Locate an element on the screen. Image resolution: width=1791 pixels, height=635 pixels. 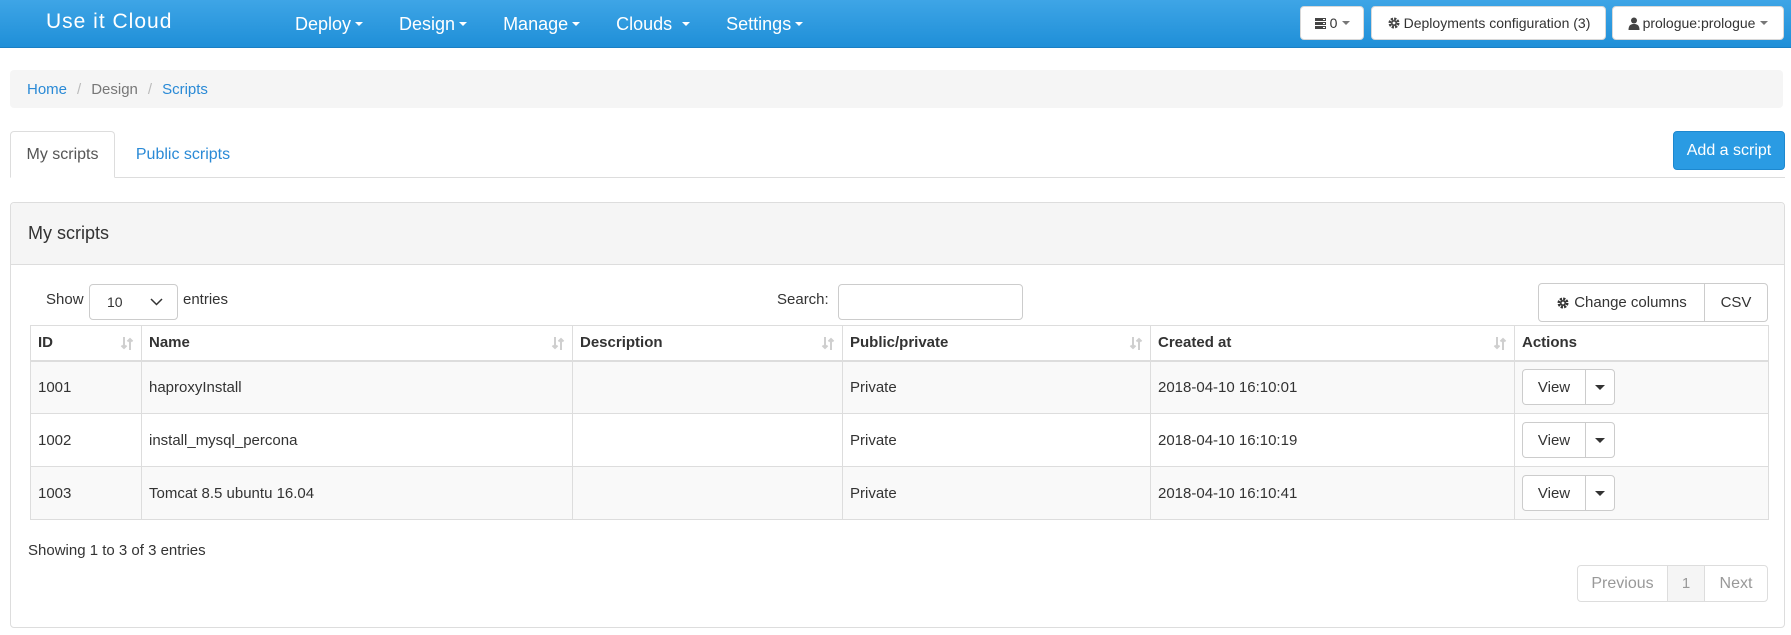
user-label: prologue:prologue is located at coordinates (1699, 23).